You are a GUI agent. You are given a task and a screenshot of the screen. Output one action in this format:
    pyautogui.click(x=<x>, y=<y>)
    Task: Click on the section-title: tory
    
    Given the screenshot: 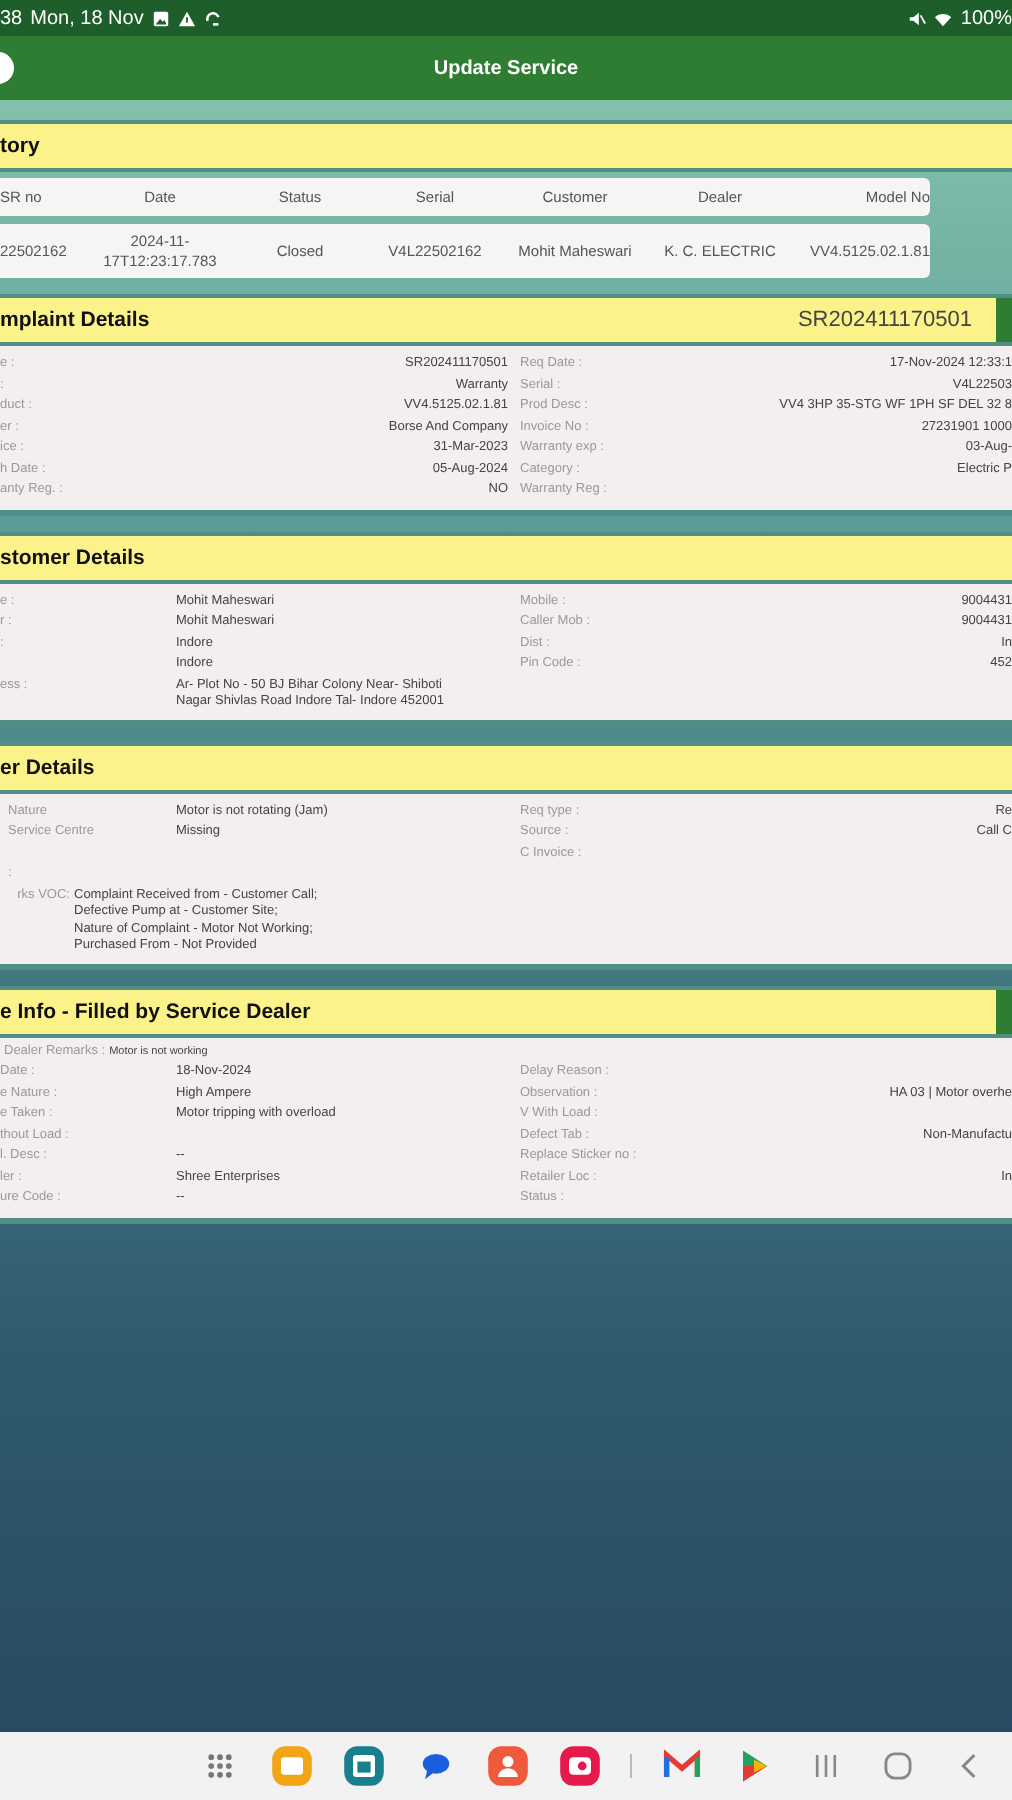 What is the action you would take?
    pyautogui.click(x=20, y=146)
    